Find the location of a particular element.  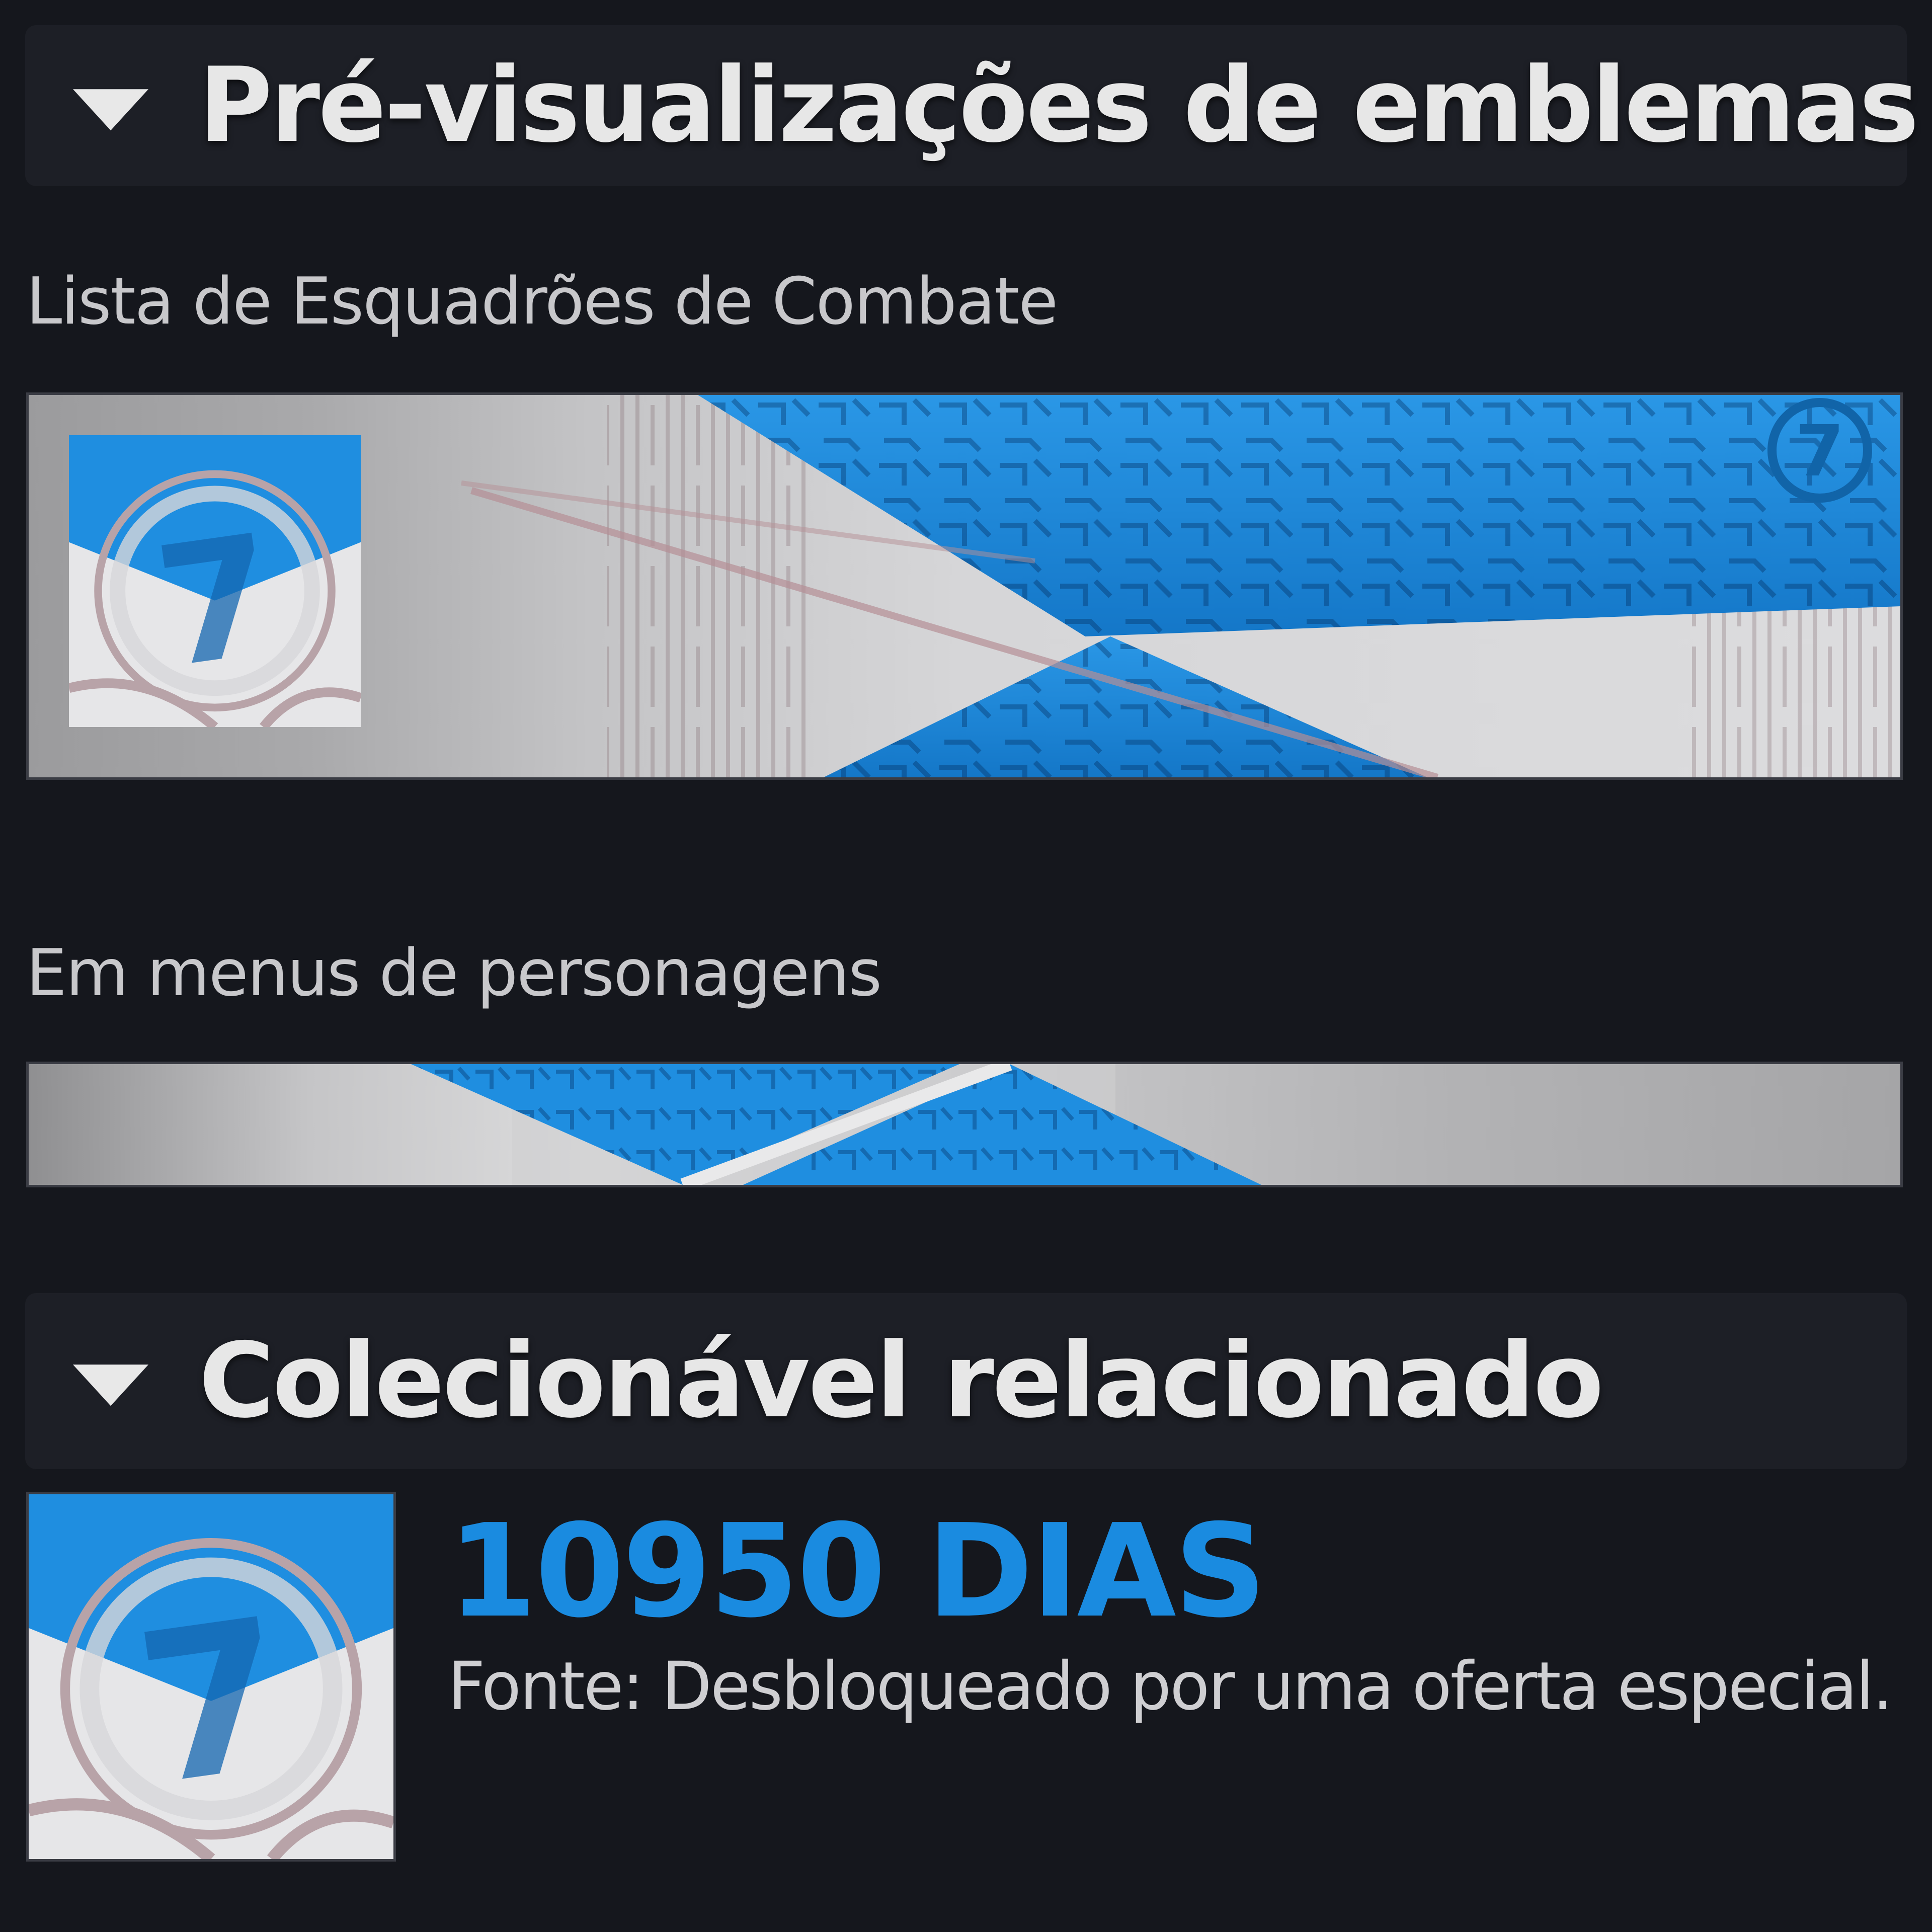

collectible-emblem-icon: 7 is located at coordinates (211, 1677).